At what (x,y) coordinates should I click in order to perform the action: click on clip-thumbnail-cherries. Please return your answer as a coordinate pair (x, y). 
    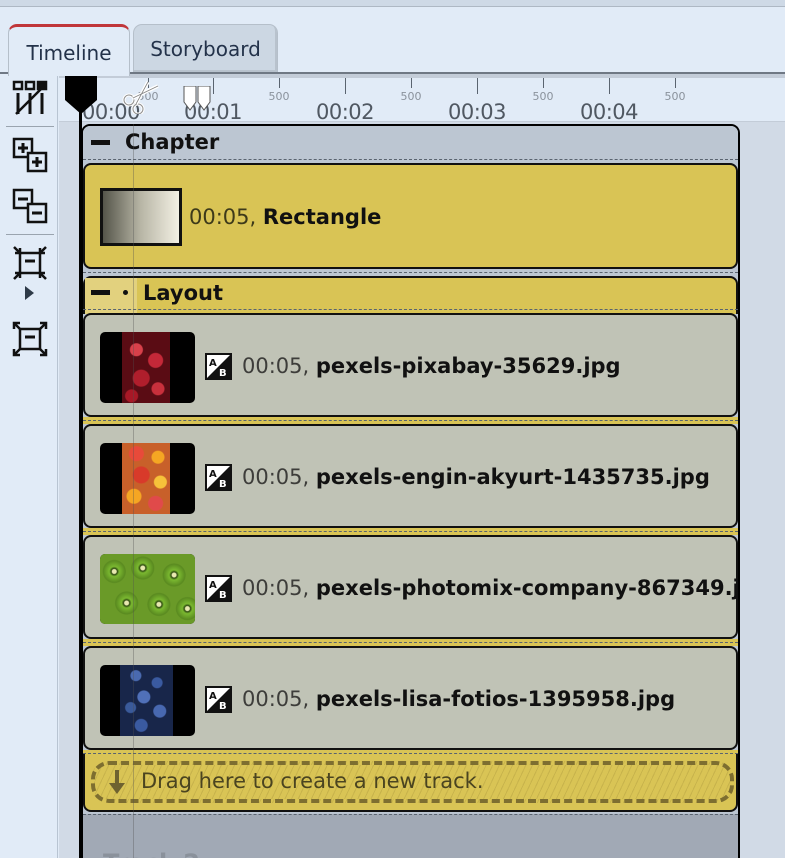
    Looking at the image, I should click on (147, 367).